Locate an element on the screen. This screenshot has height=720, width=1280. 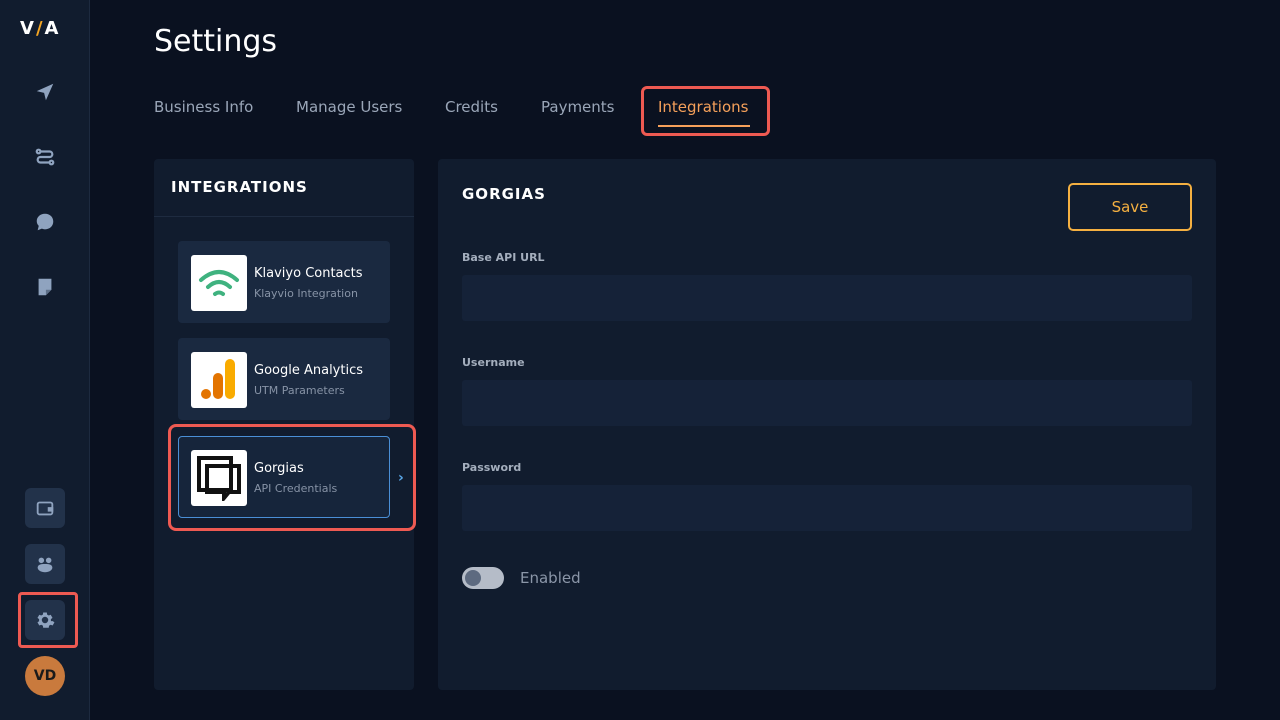
chat-icon is located at coordinates (45, 222).